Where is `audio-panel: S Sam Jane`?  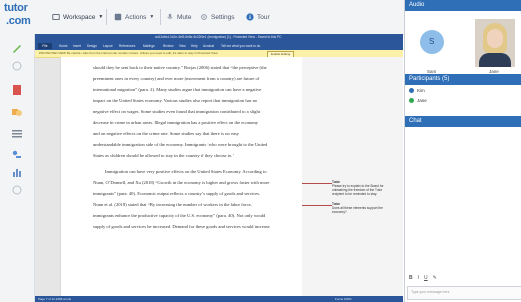 audio-panel: S Sam Jane is located at coordinates (463, 42).